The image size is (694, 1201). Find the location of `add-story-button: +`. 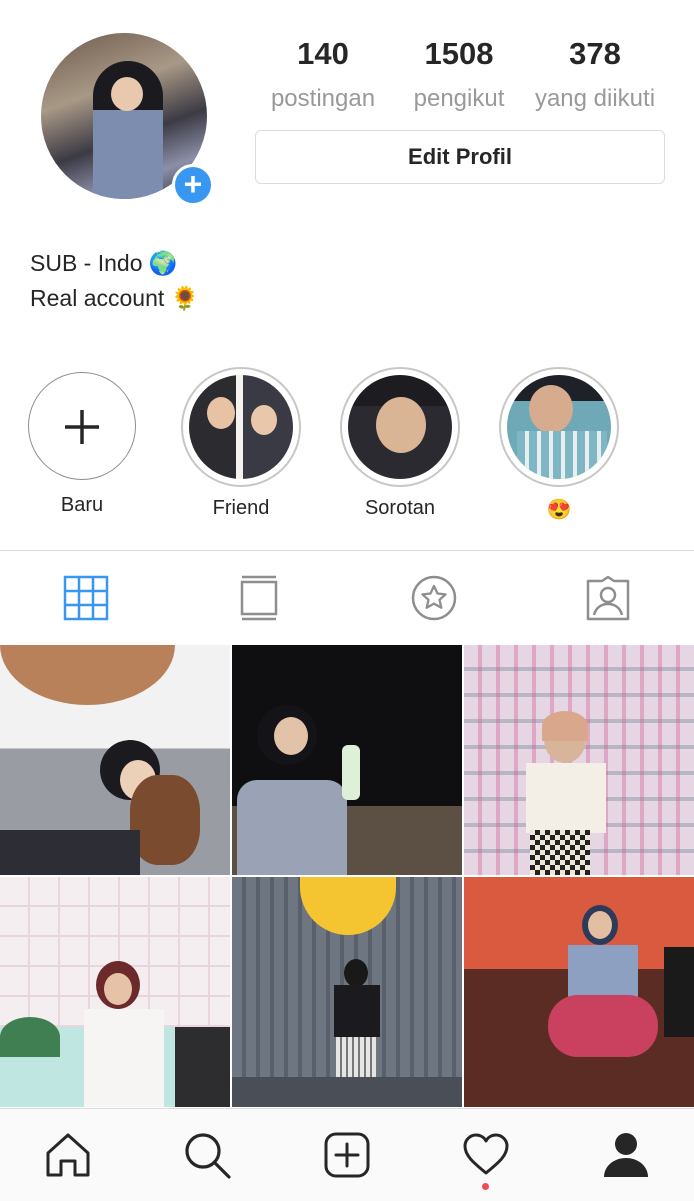

add-story-button: + is located at coordinates (193, 185).